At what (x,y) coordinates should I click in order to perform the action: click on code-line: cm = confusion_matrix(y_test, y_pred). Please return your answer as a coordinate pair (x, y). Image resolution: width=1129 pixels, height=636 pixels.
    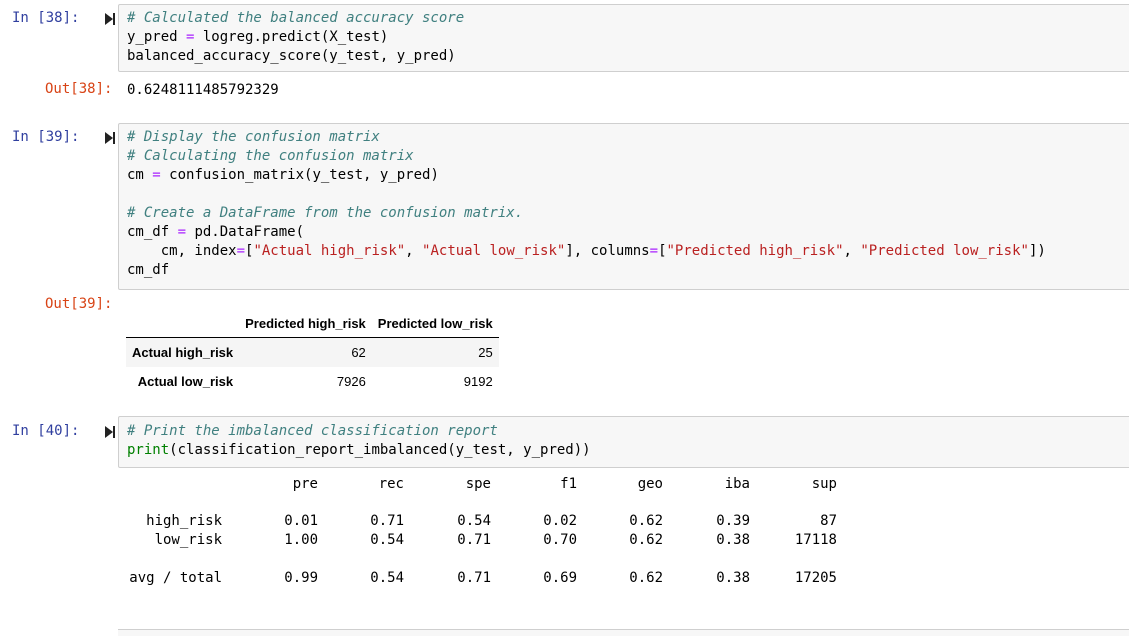
    Looking at the image, I should click on (586, 175).